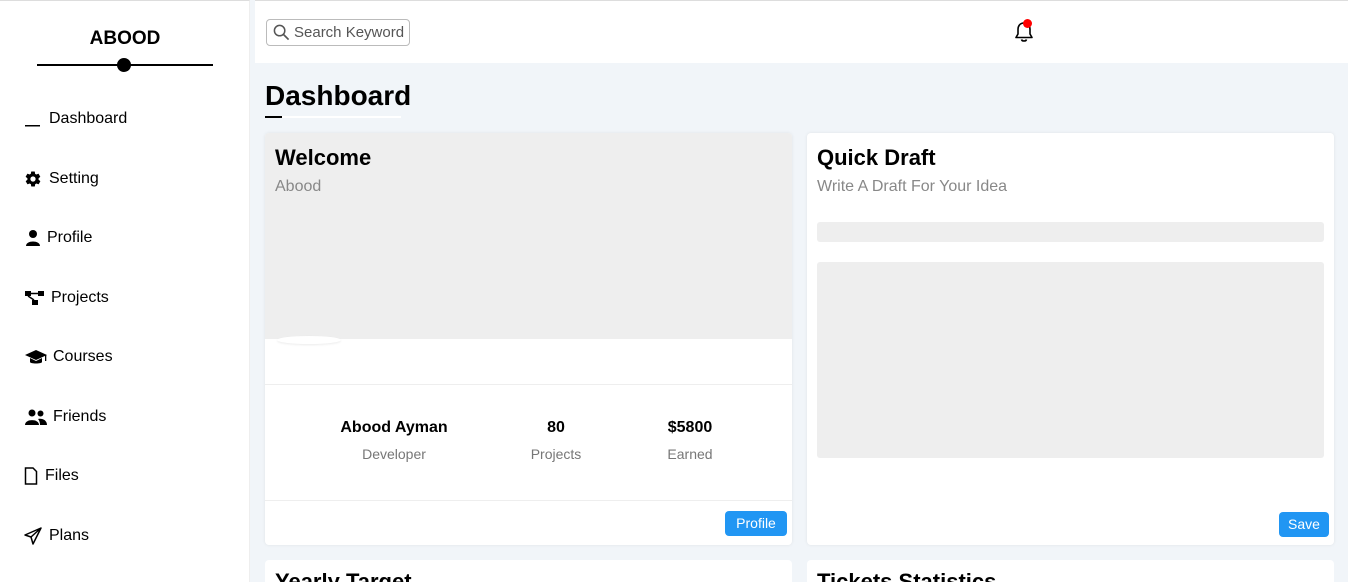  Describe the element at coordinates (34, 536) in the screenshot. I see `paper-plane-icon` at that location.